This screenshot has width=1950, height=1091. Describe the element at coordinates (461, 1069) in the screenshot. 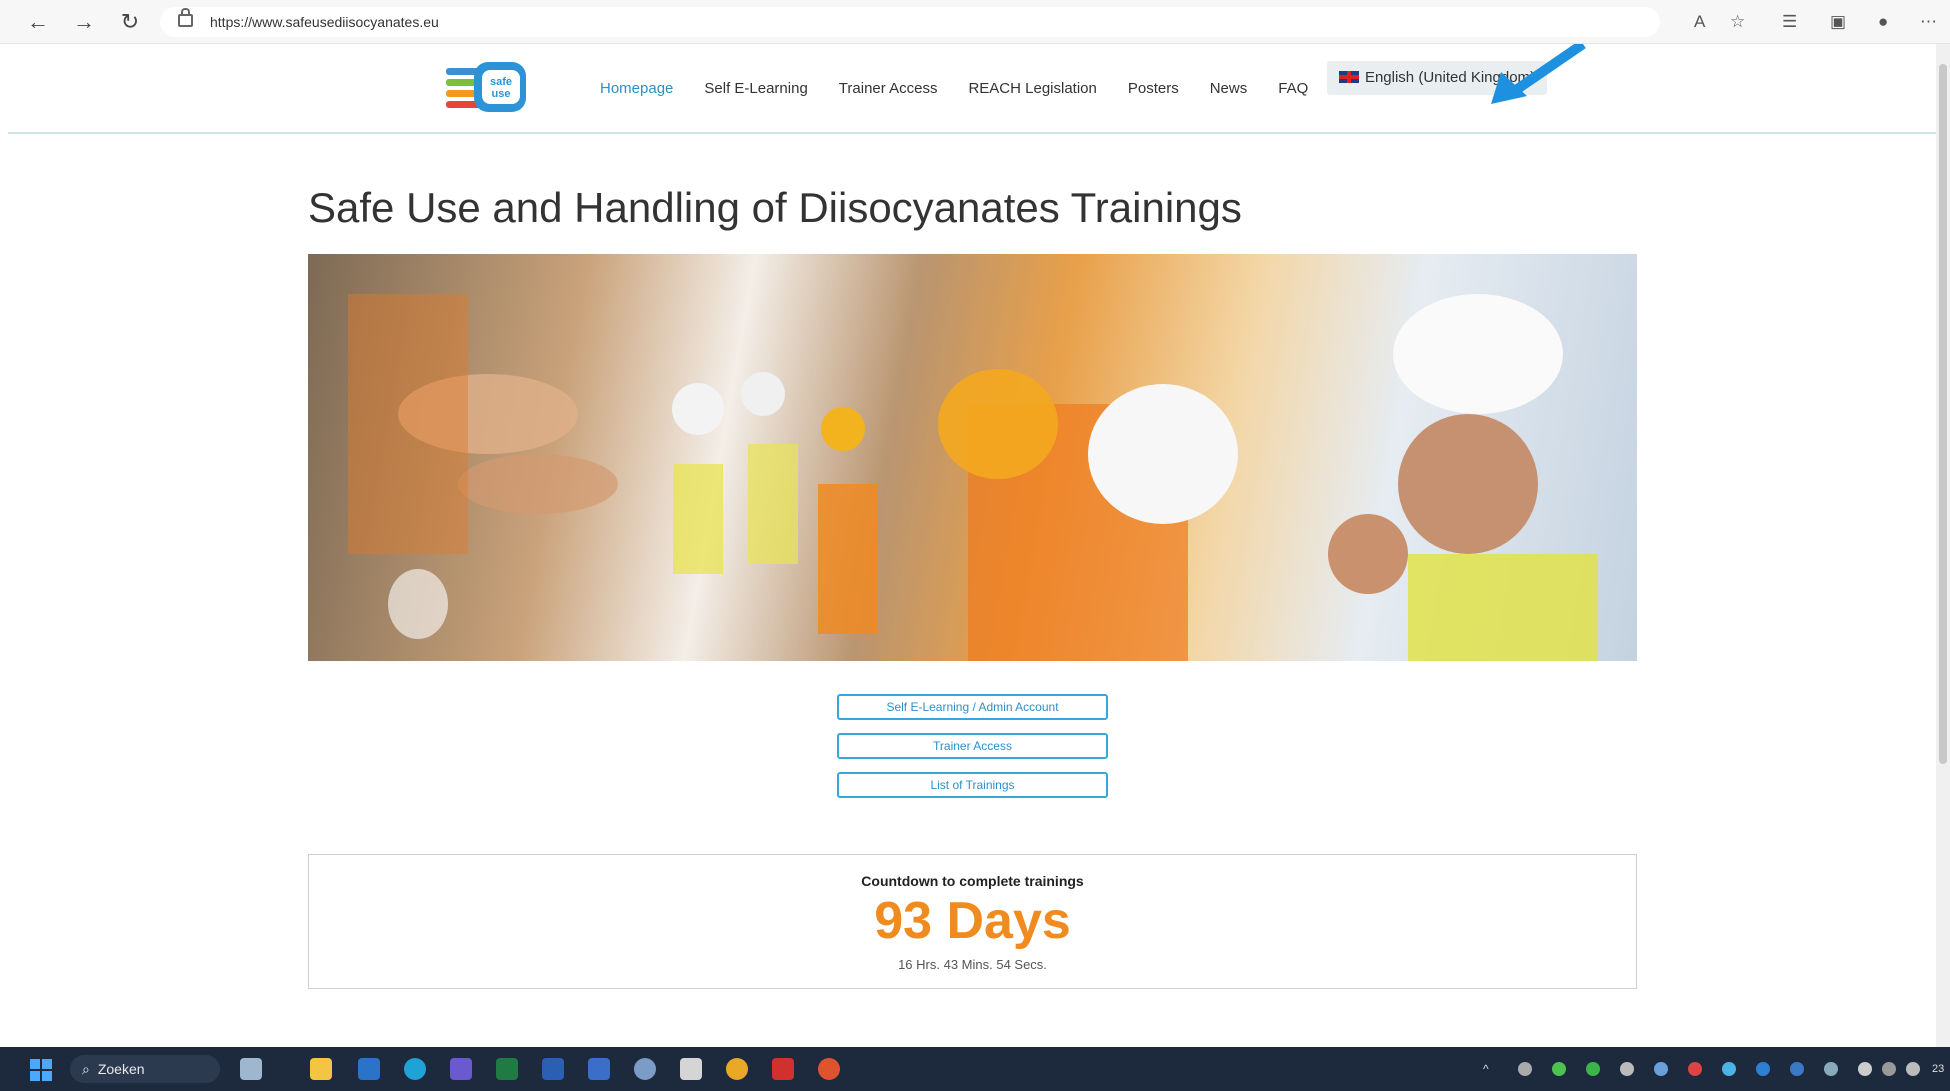

I see `teams-icon` at that location.